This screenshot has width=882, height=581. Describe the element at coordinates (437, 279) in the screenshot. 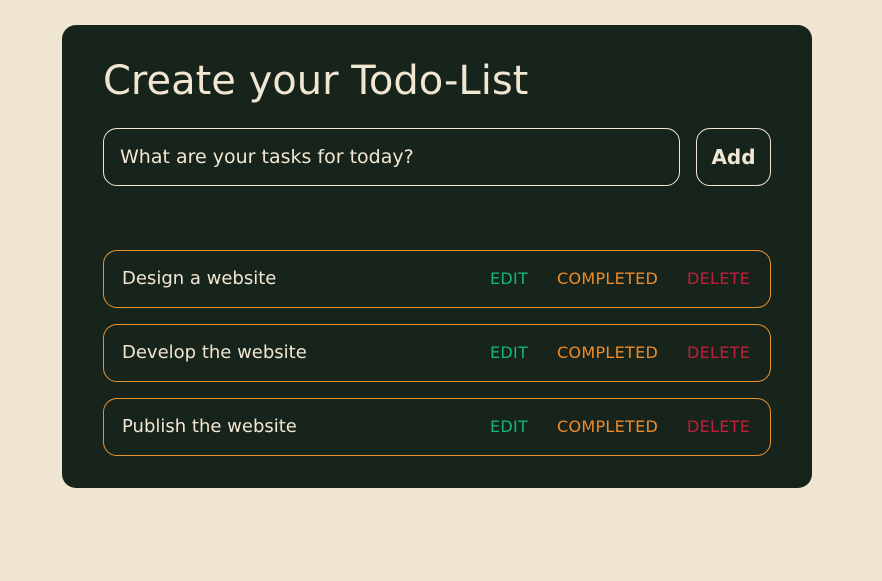

I see `todo-item: Design a website EDIT COMPLETED DELETE` at that location.